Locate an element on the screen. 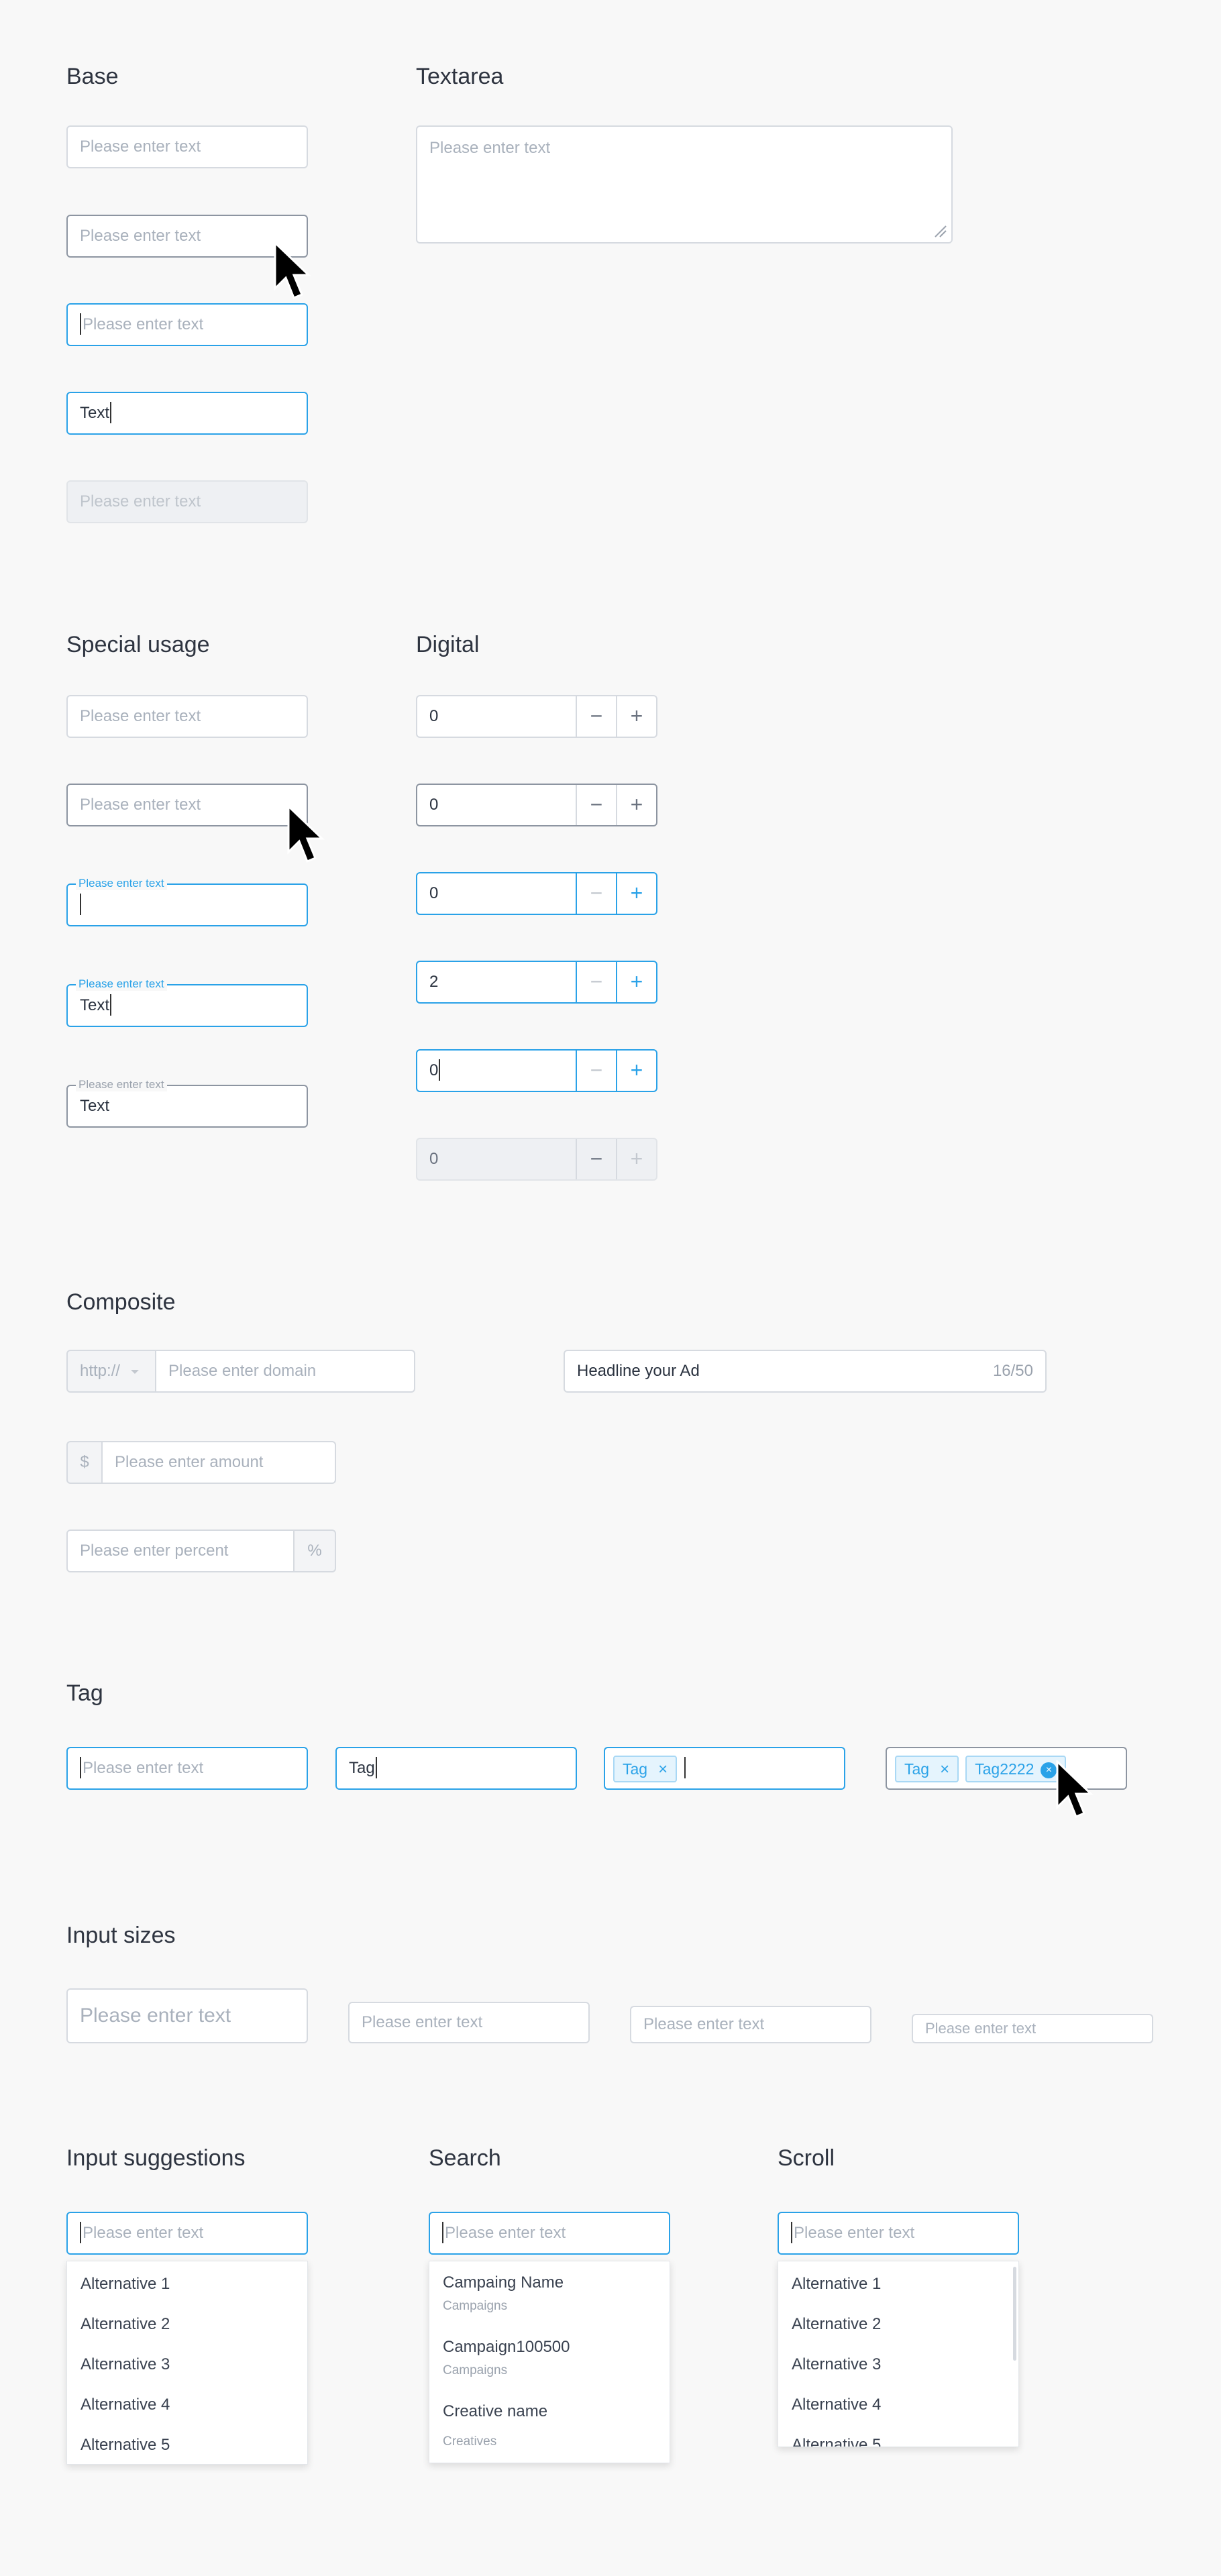 The height and width of the screenshot is (2576, 1221). domain-input: Please enter domain is located at coordinates (285, 1371).